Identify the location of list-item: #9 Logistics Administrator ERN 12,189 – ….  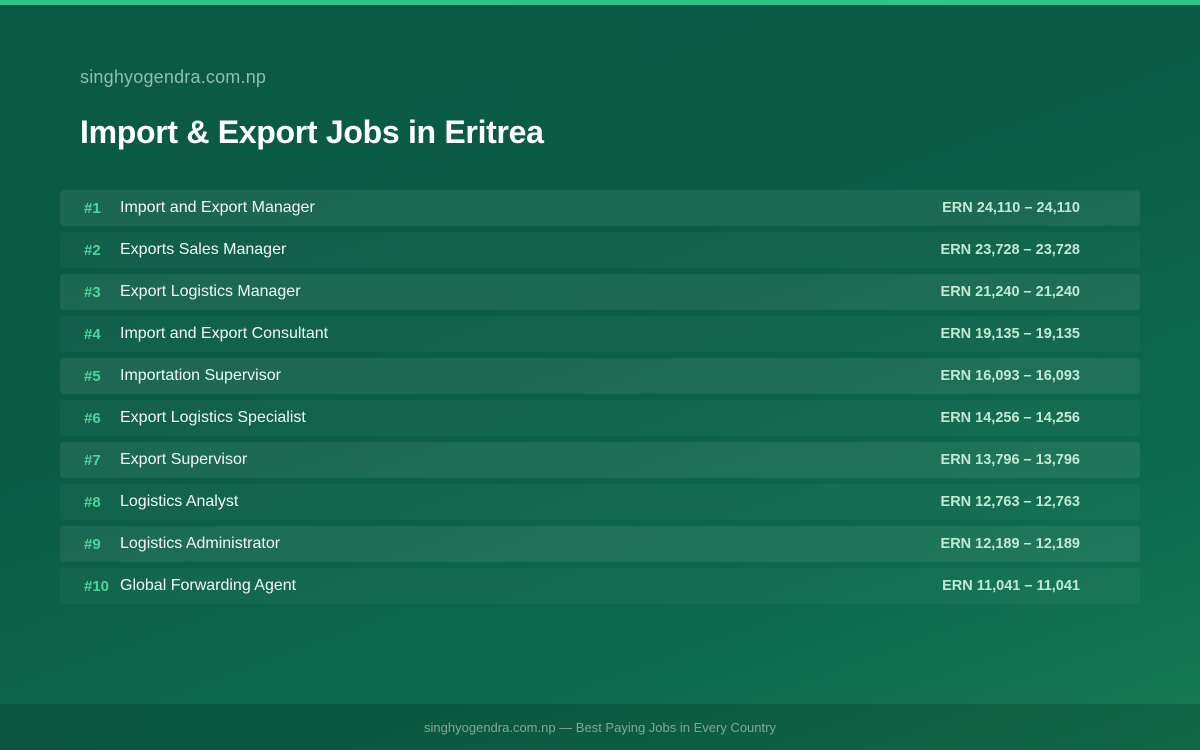
(600, 544).